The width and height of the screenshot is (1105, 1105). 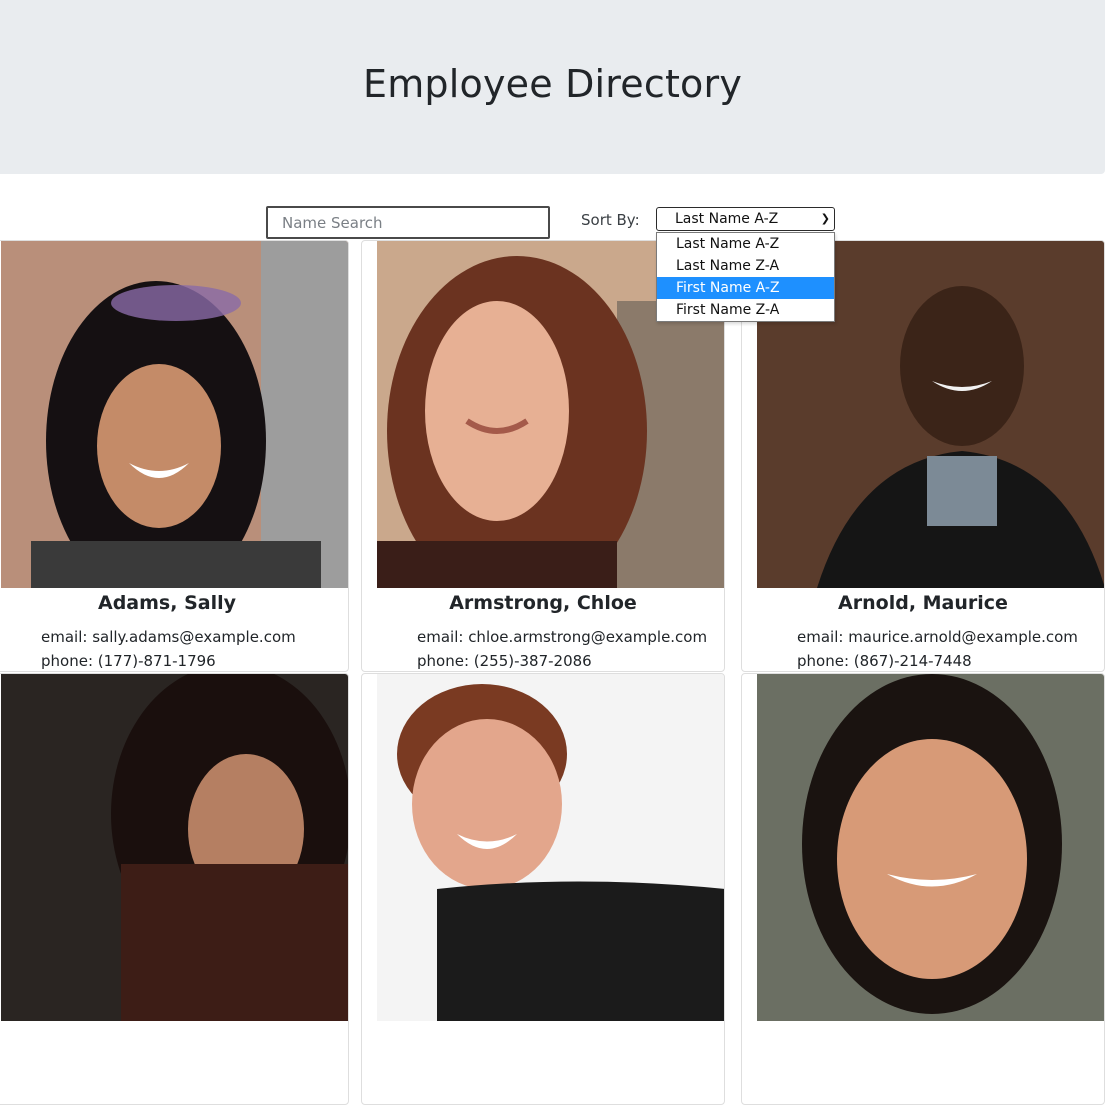 What do you see at coordinates (408, 222) in the screenshot?
I see `name-search-input` at bounding box center [408, 222].